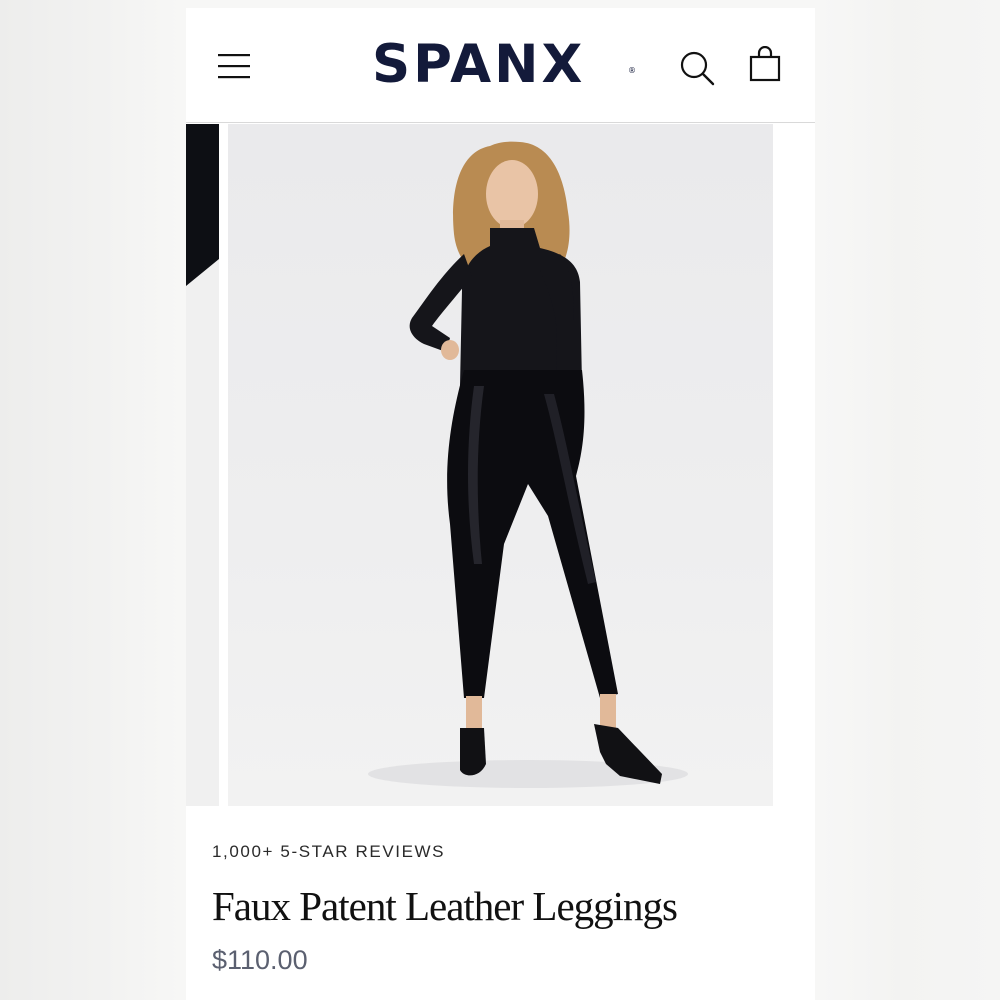 Image resolution: width=1000 pixels, height=1000 pixels. Describe the element at coordinates (479, 64) in the screenshot. I see `brand-name: SPANX` at that location.